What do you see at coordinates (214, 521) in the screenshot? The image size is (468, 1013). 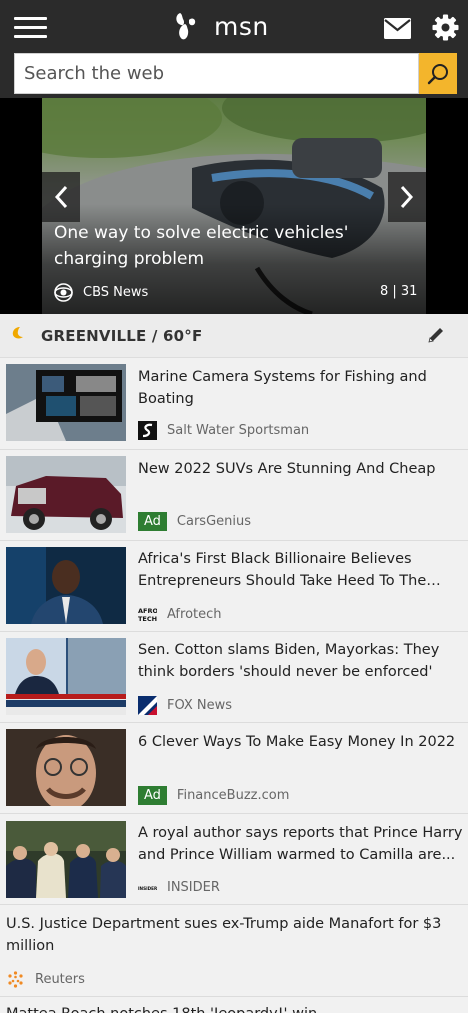 I see `article-source: CarsGenius` at bounding box center [214, 521].